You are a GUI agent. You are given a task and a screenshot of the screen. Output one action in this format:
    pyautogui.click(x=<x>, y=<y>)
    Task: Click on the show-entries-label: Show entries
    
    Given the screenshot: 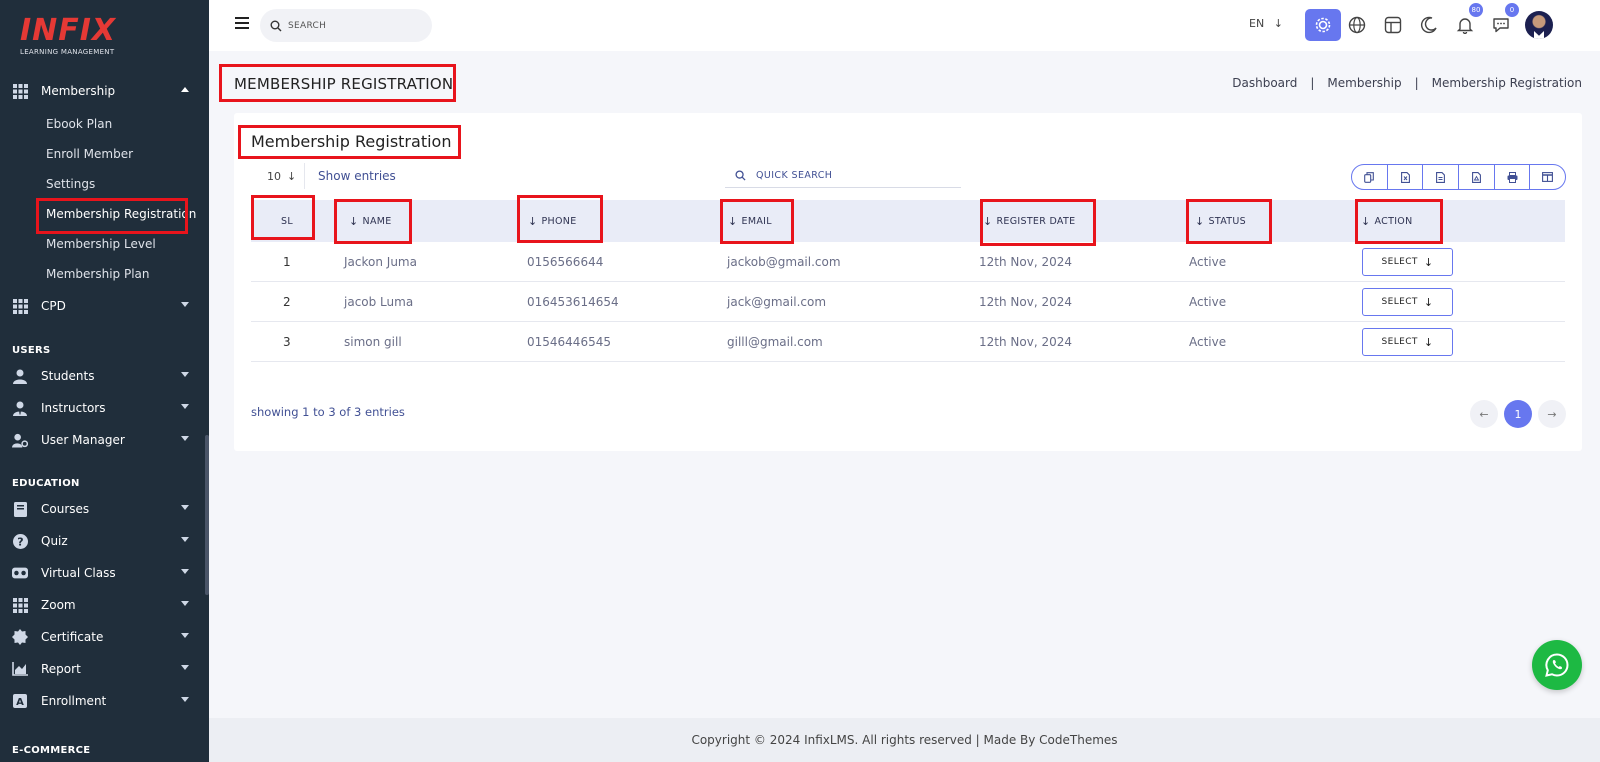 What is the action you would take?
    pyautogui.click(x=357, y=176)
    